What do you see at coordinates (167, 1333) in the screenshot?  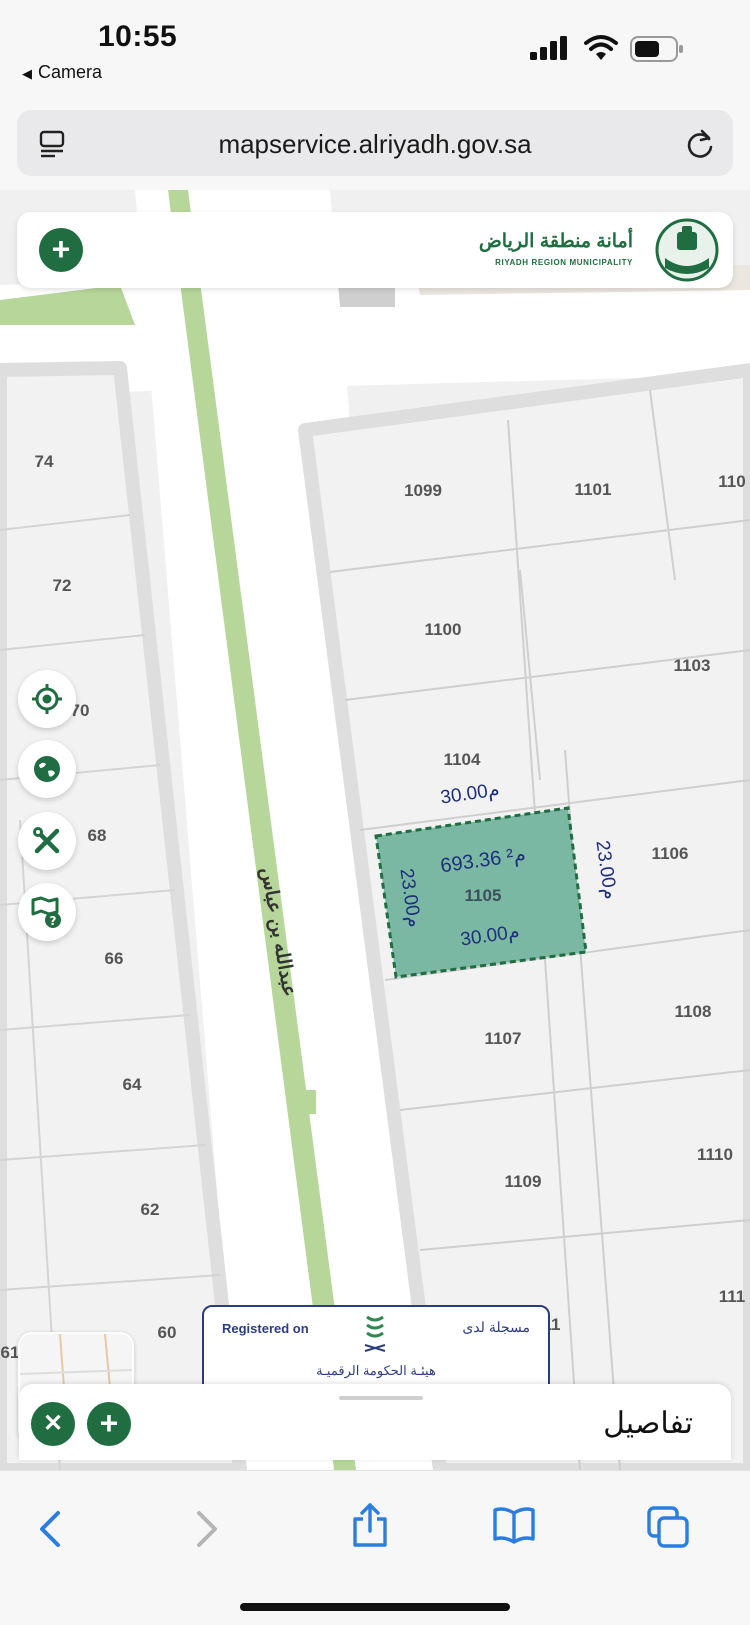 I see `parcel-label: 60` at bounding box center [167, 1333].